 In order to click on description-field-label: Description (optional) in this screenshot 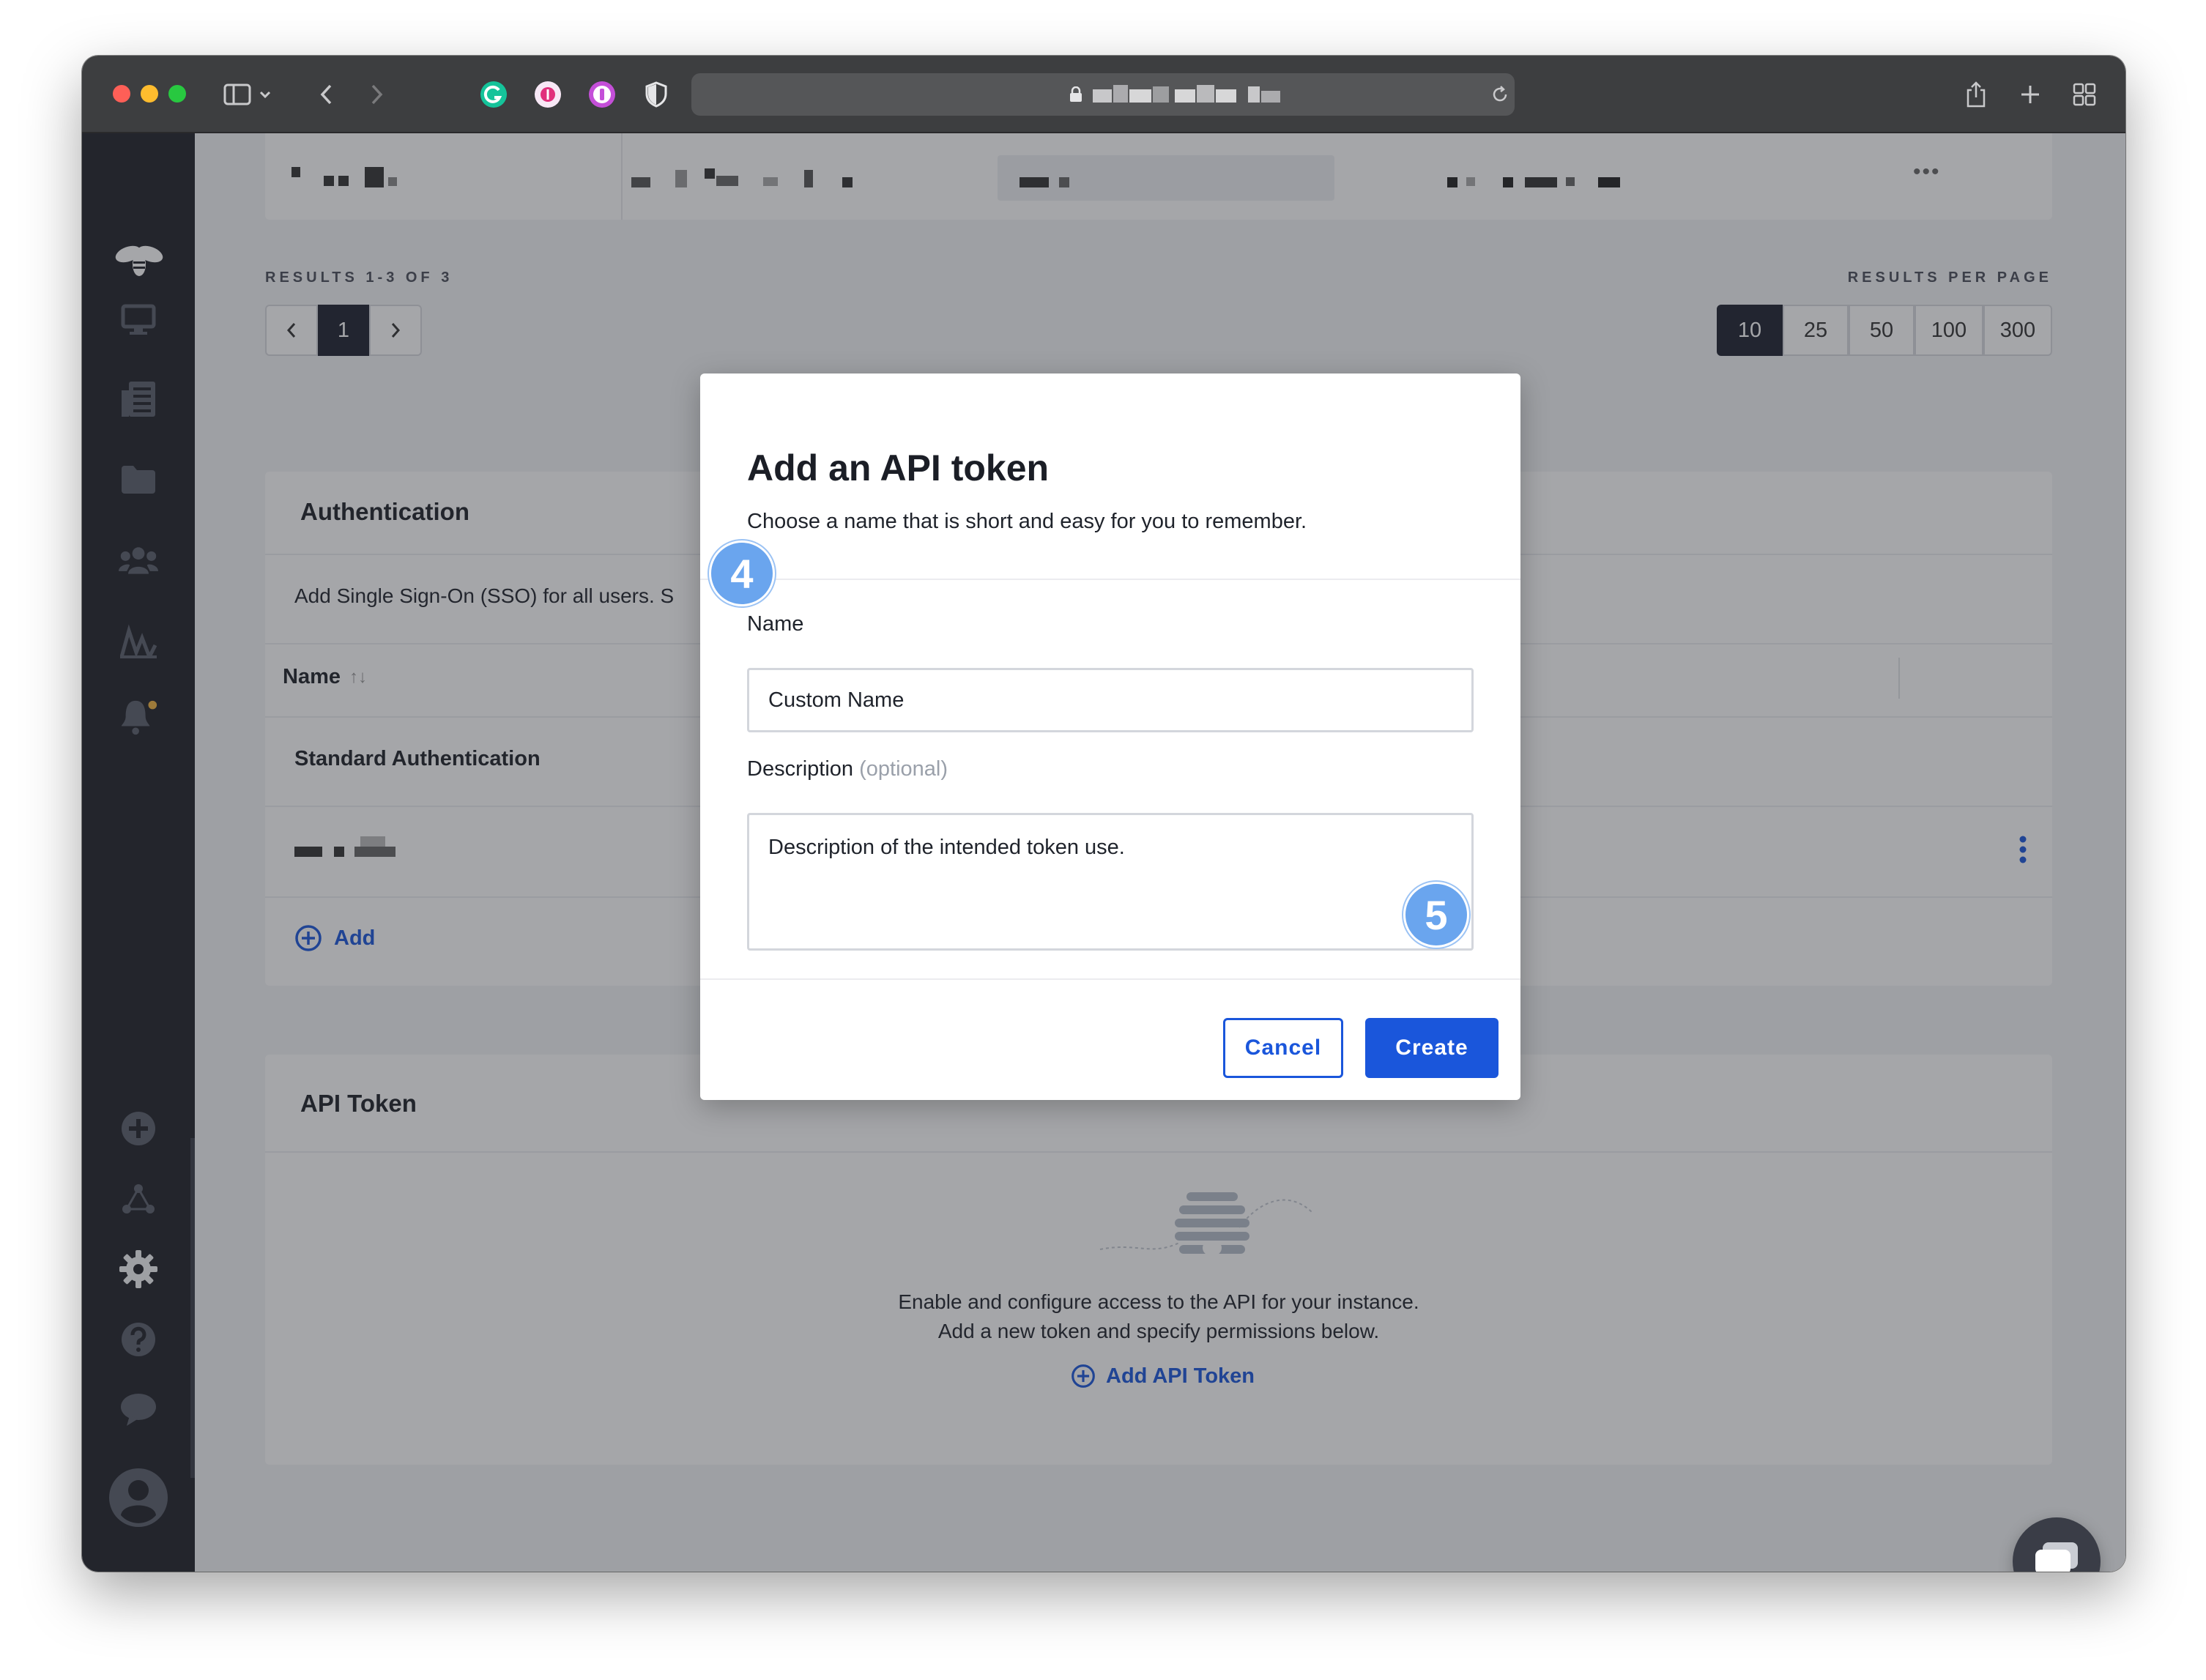, I will do `click(847, 769)`.